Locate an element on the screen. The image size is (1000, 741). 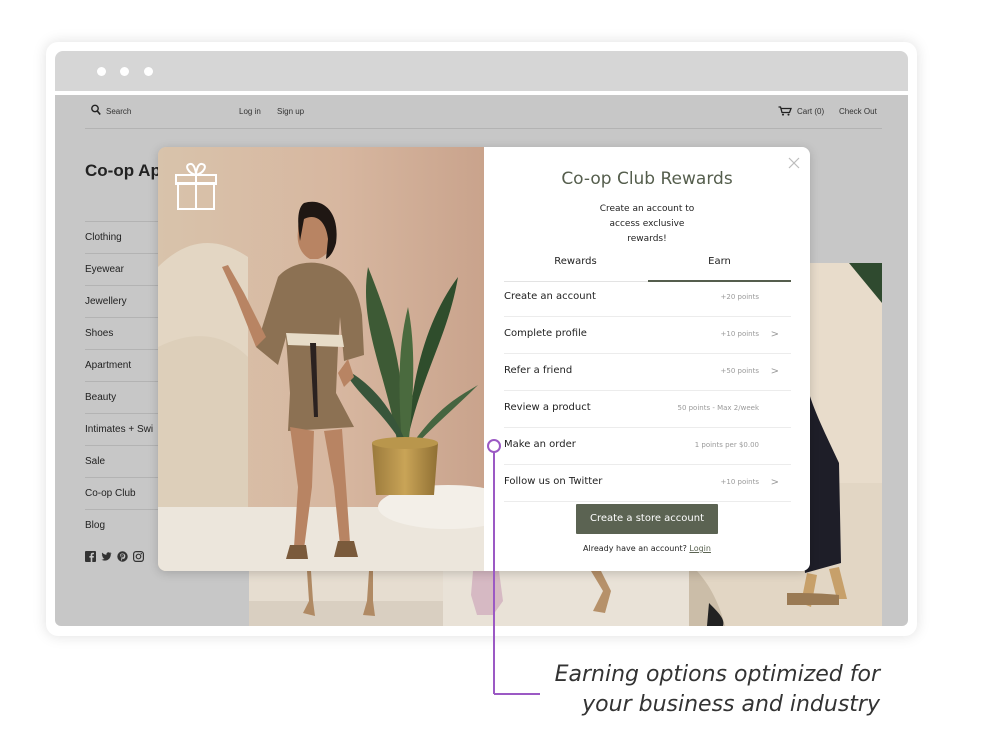
tab-earn: Earn is located at coordinates (719, 266).